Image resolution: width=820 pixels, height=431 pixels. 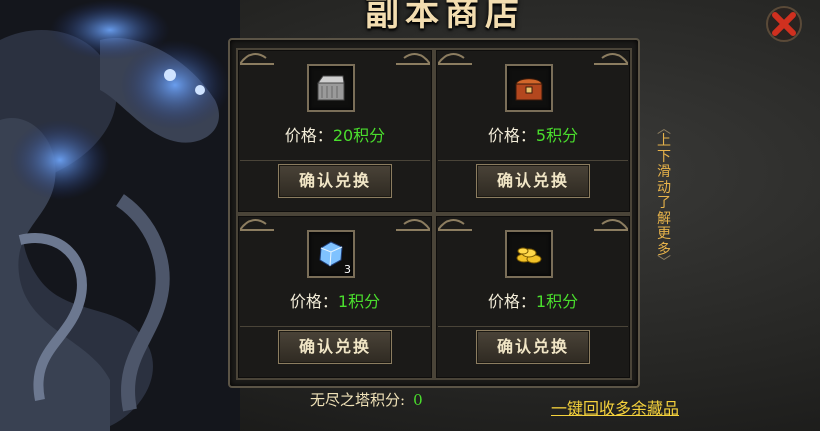 I want to click on red-chest-icon, so click(x=529, y=89).